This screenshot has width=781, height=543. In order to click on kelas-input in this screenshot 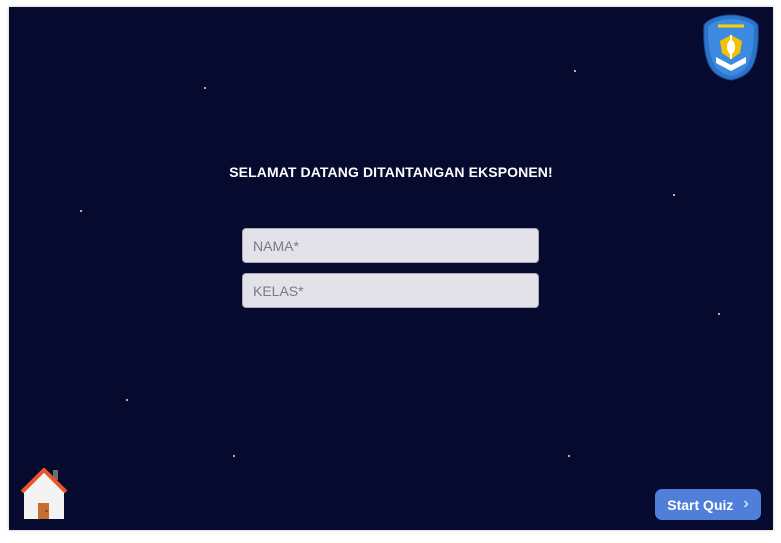, I will do `click(390, 290)`.